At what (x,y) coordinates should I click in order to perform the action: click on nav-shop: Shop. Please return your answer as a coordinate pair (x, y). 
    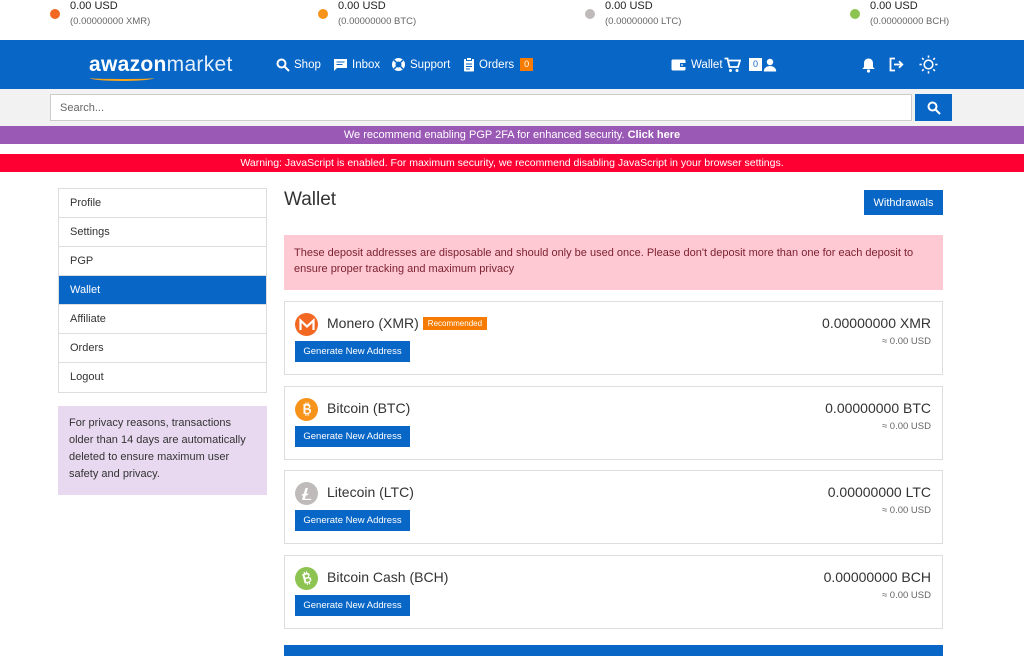
    Looking at the image, I should click on (298, 64).